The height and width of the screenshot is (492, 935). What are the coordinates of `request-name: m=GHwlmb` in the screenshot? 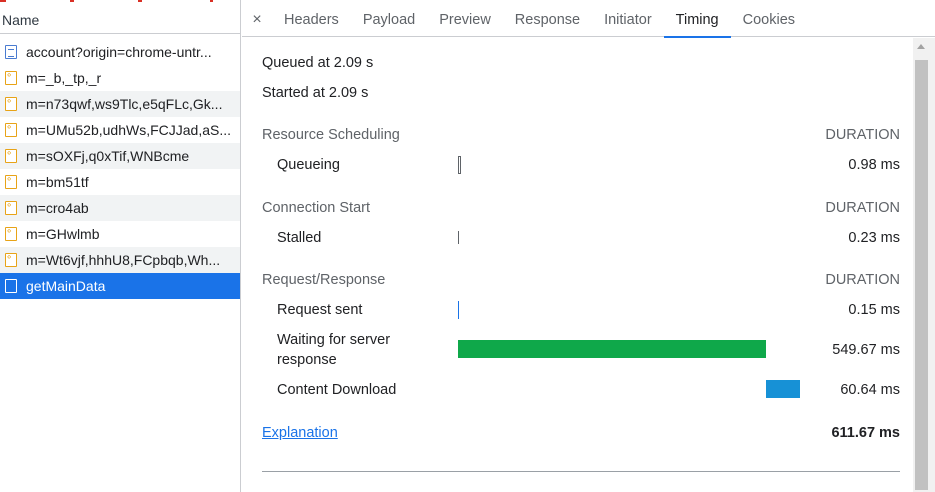 It's located at (63, 234).